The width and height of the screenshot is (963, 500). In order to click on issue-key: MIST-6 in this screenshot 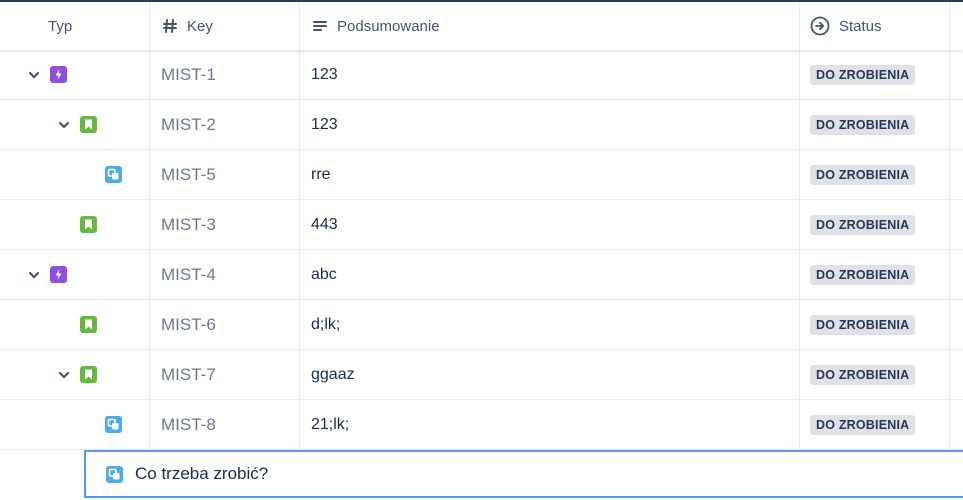, I will do `click(188, 325)`.